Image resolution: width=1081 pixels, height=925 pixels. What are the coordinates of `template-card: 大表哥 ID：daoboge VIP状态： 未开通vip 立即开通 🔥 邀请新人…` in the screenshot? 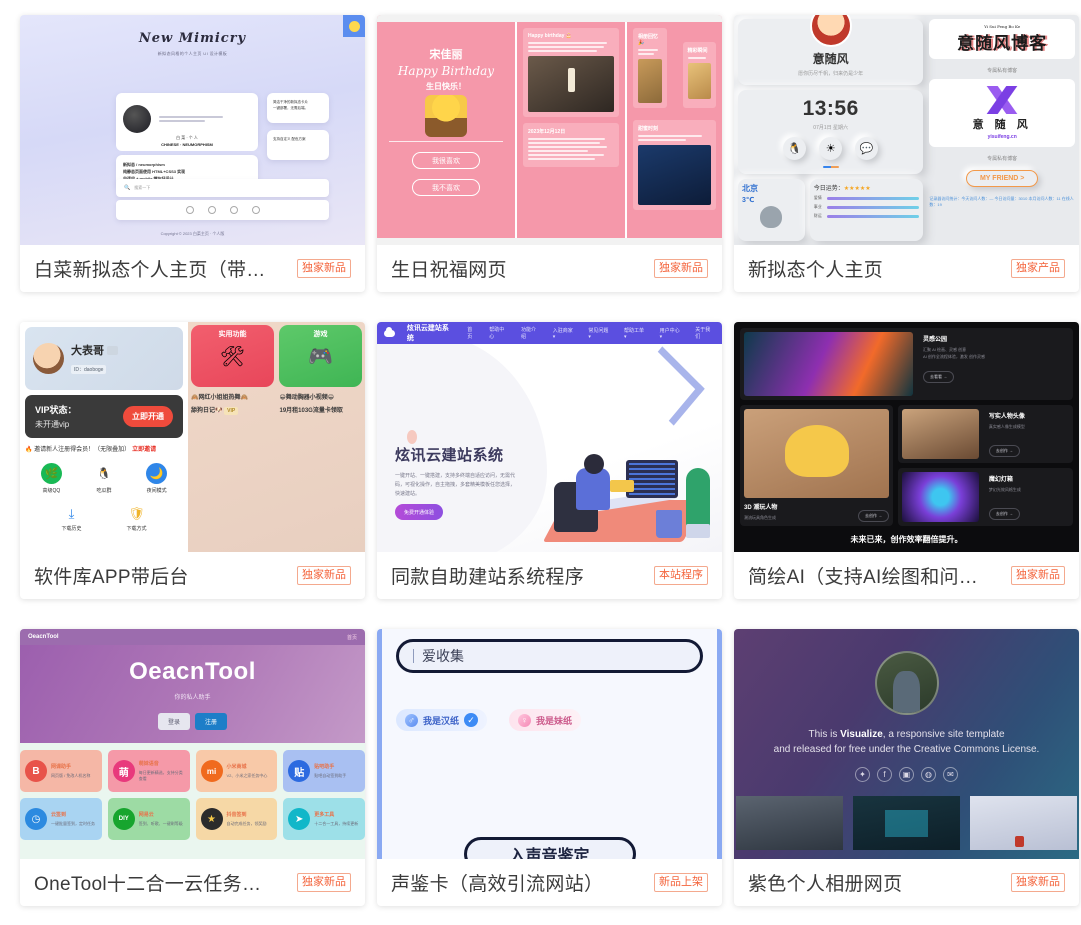 It's located at (192, 460).